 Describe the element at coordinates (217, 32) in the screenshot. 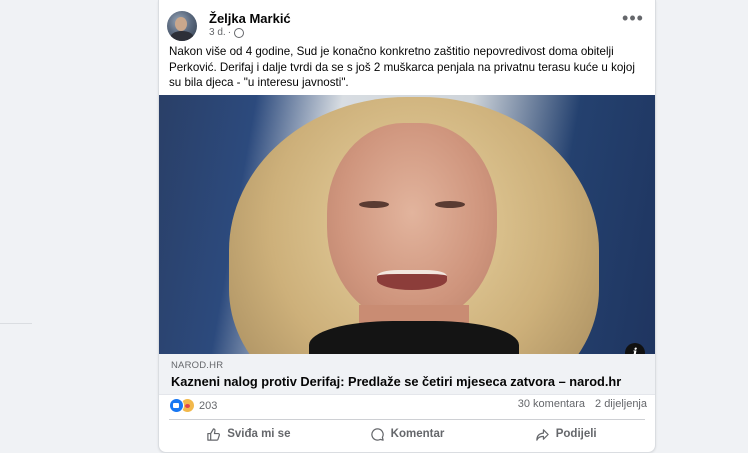

I see `post-time: 3 d.` at that location.